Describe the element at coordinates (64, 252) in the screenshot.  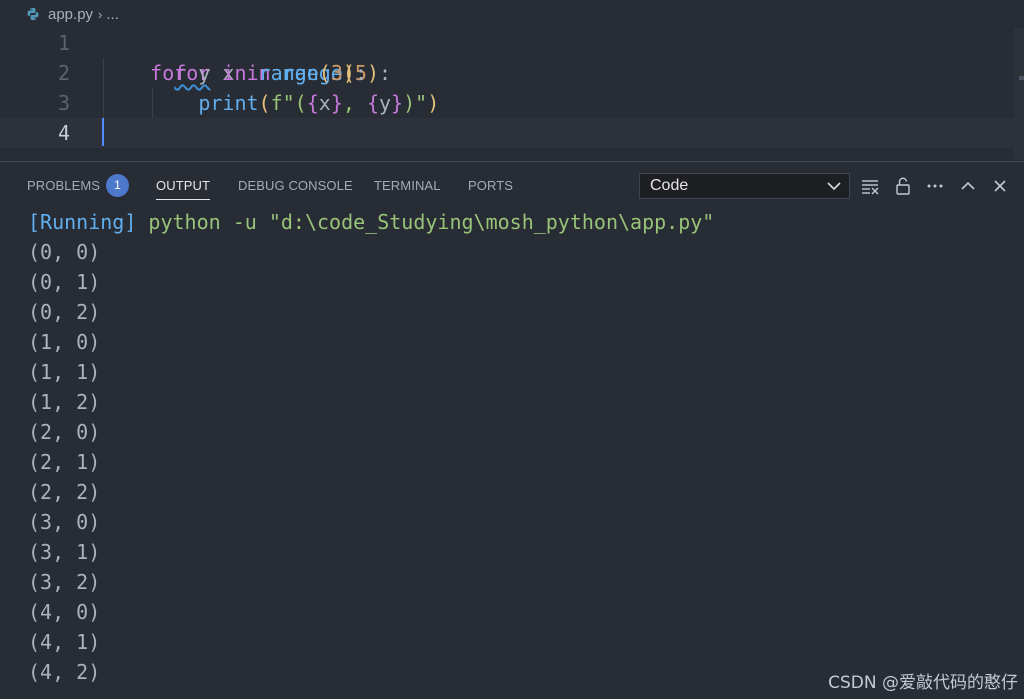
I see `output-line: (0, 0)` at that location.